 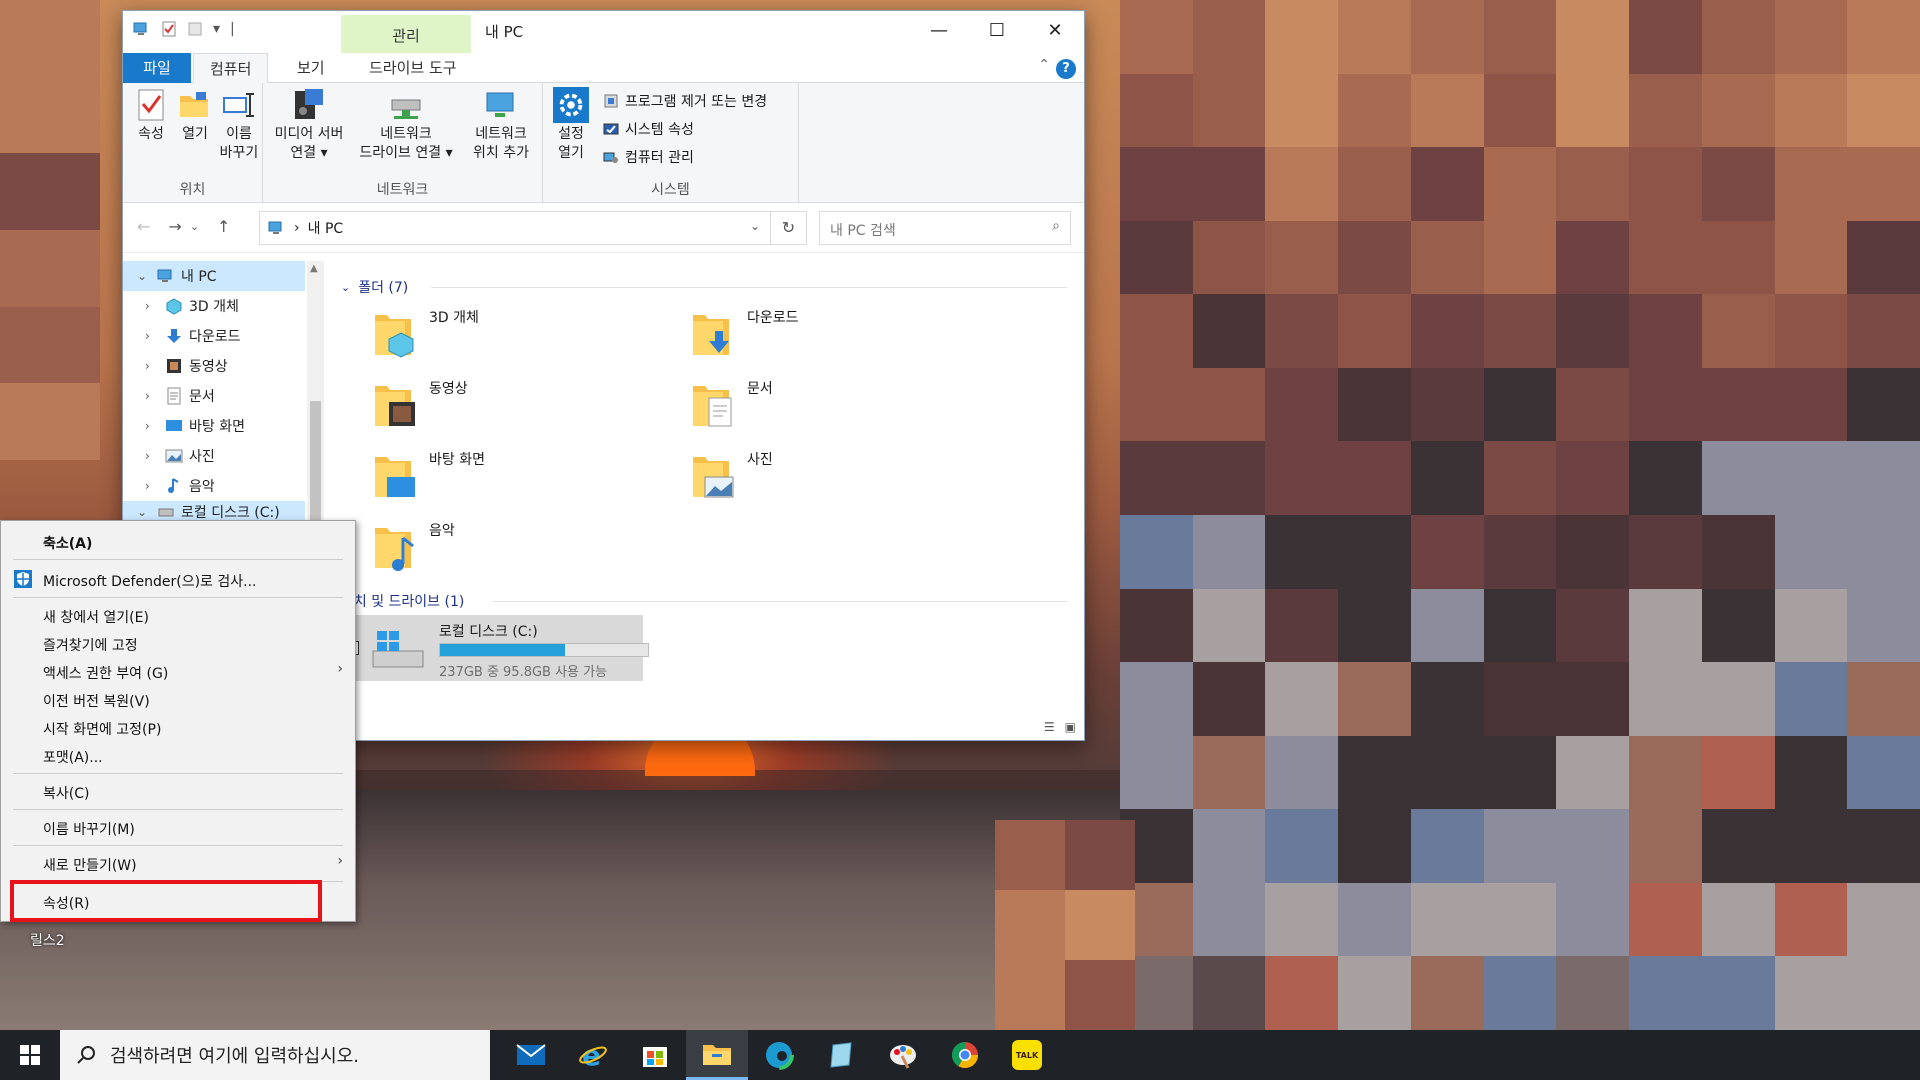 I want to click on system-properties-button: 시스템 속성, so click(x=648, y=129).